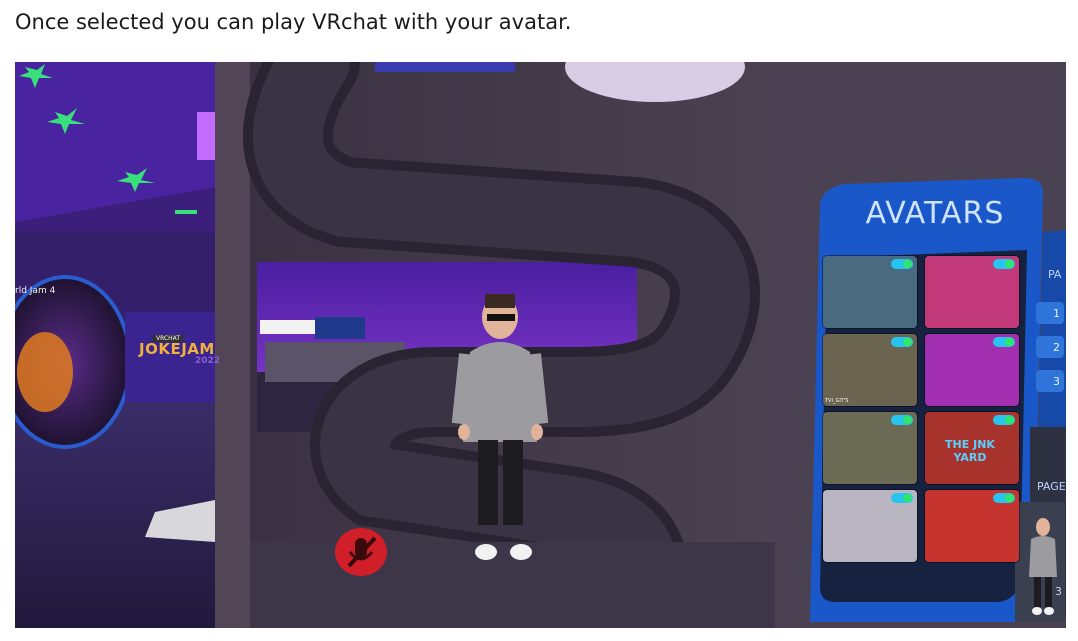  Describe the element at coordinates (1058, 591) in the screenshot. I see `preview-number: 3` at that location.